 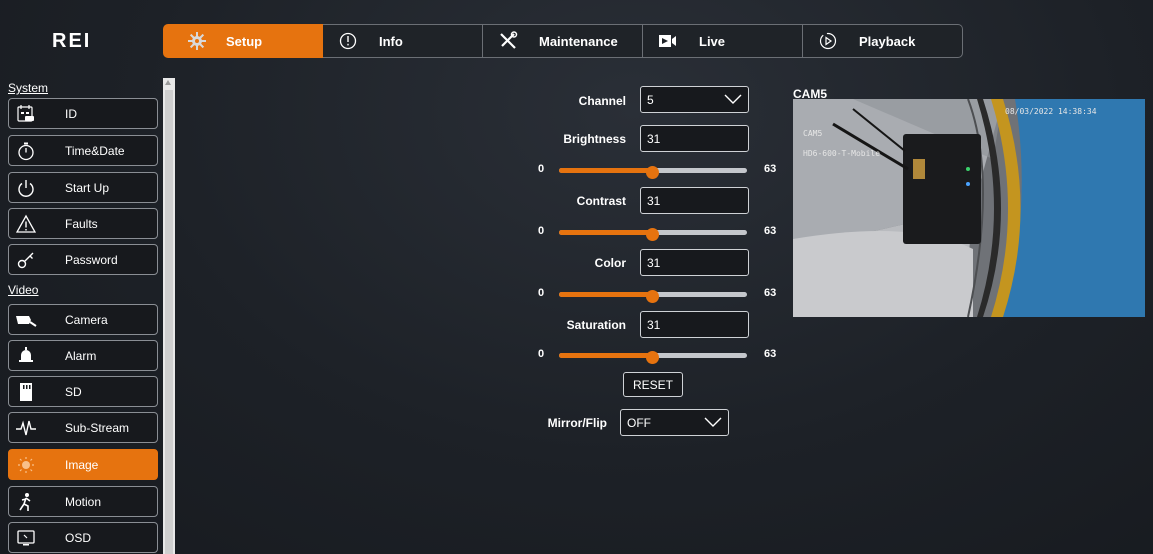 What do you see at coordinates (71, 113) in the screenshot?
I see `sidebar-item-label: ID` at bounding box center [71, 113].